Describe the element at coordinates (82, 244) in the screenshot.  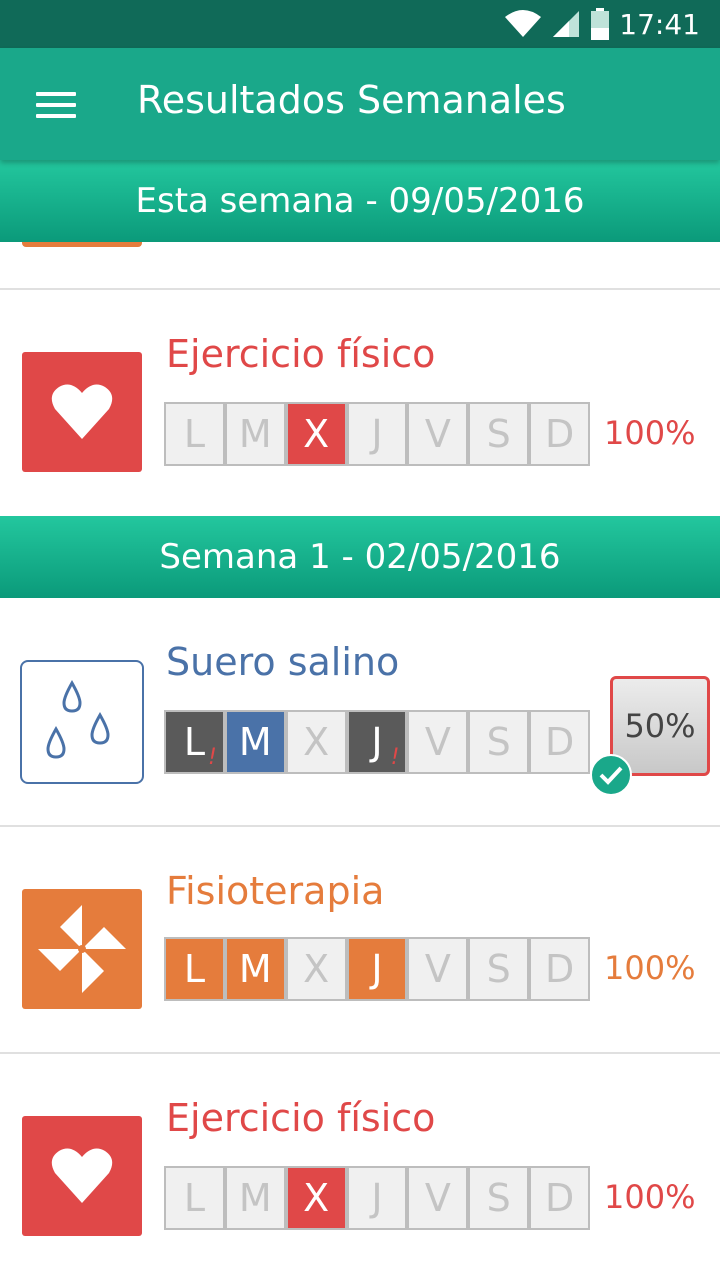
I see `partial-item-tile` at that location.